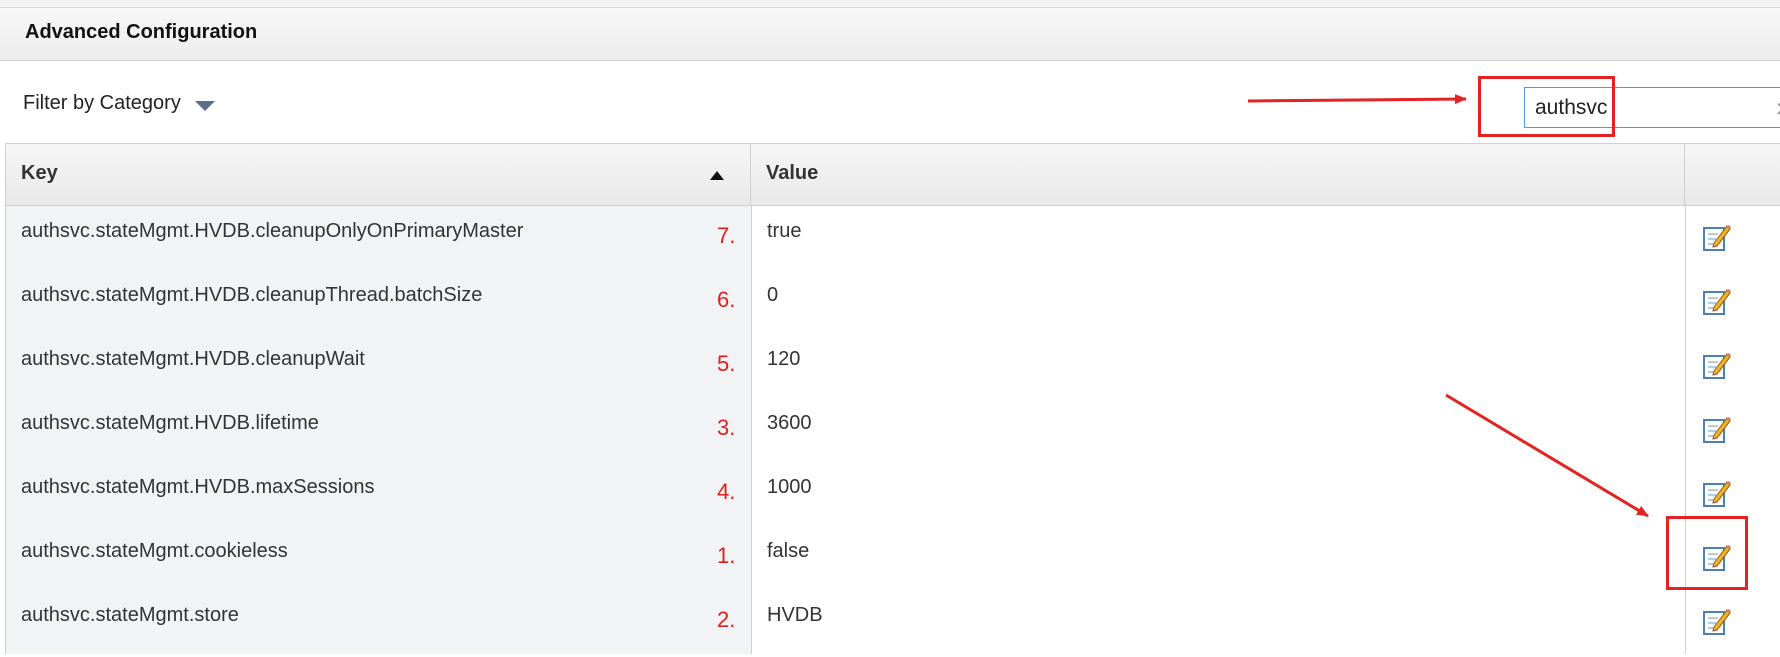 This screenshot has width=1780, height=657. Describe the element at coordinates (1547, 455) in the screenshot. I see `arrow-to-edit-button` at that location.